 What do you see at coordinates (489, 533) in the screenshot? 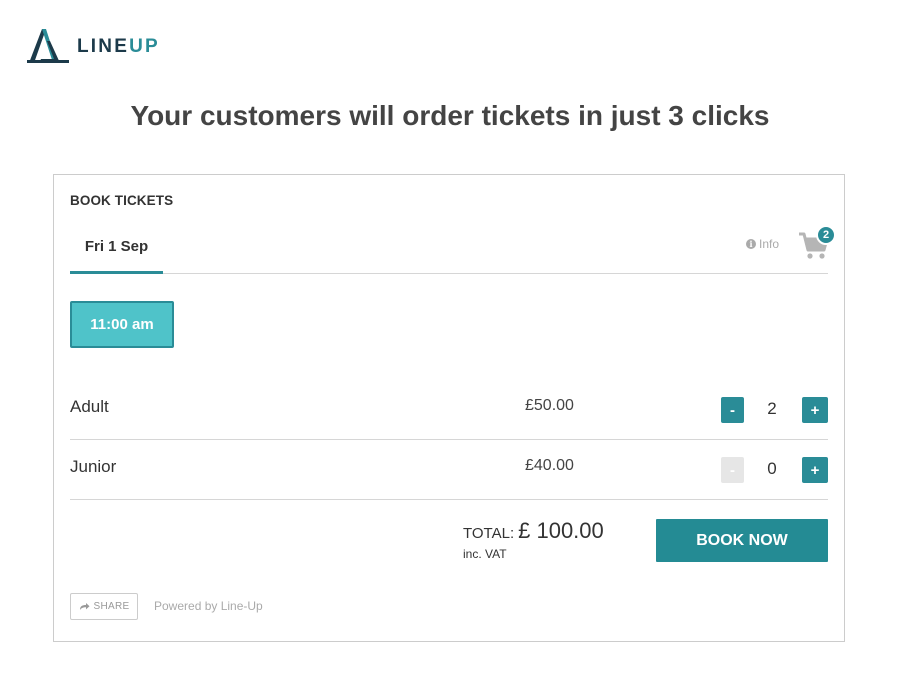
I see `total-label: TOTAL:` at bounding box center [489, 533].